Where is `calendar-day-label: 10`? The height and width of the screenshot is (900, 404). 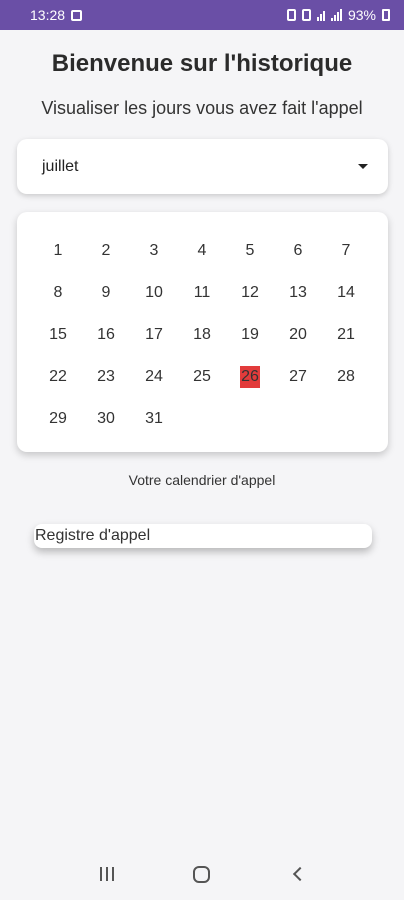
calendar-day-label: 10 is located at coordinates (154, 292).